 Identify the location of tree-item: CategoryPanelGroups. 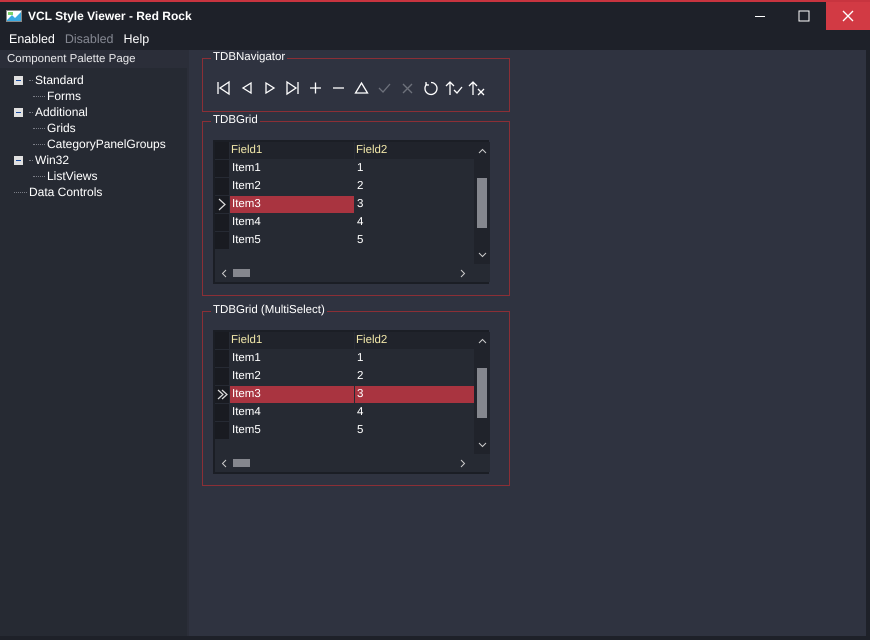
(106, 144).